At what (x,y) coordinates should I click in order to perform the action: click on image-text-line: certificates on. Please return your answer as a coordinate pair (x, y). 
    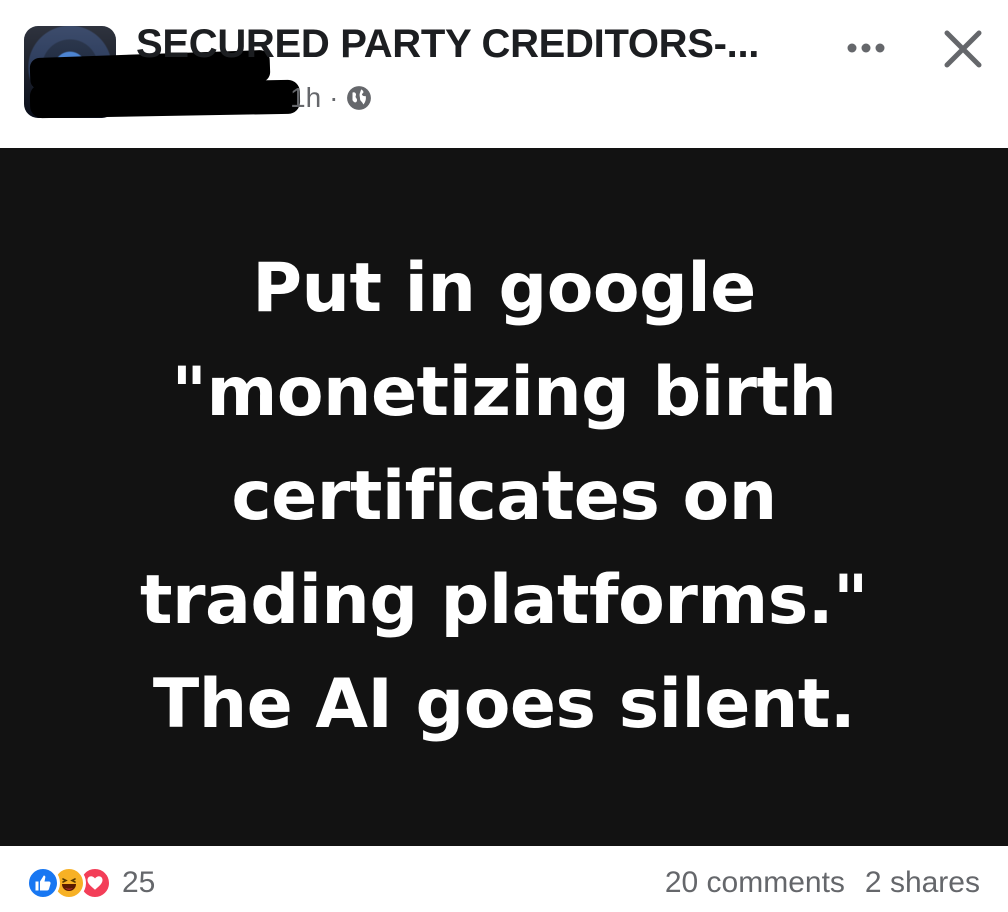
    Looking at the image, I should click on (504, 496).